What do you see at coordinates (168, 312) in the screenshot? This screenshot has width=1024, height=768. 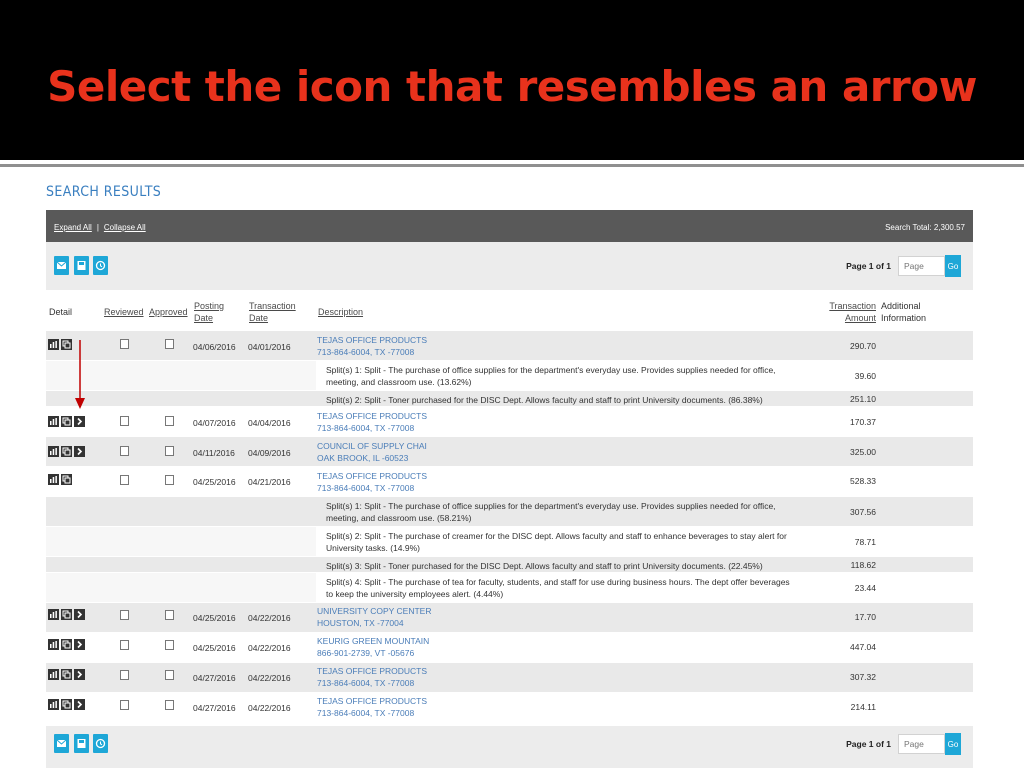 I see `col-approved: Approved` at bounding box center [168, 312].